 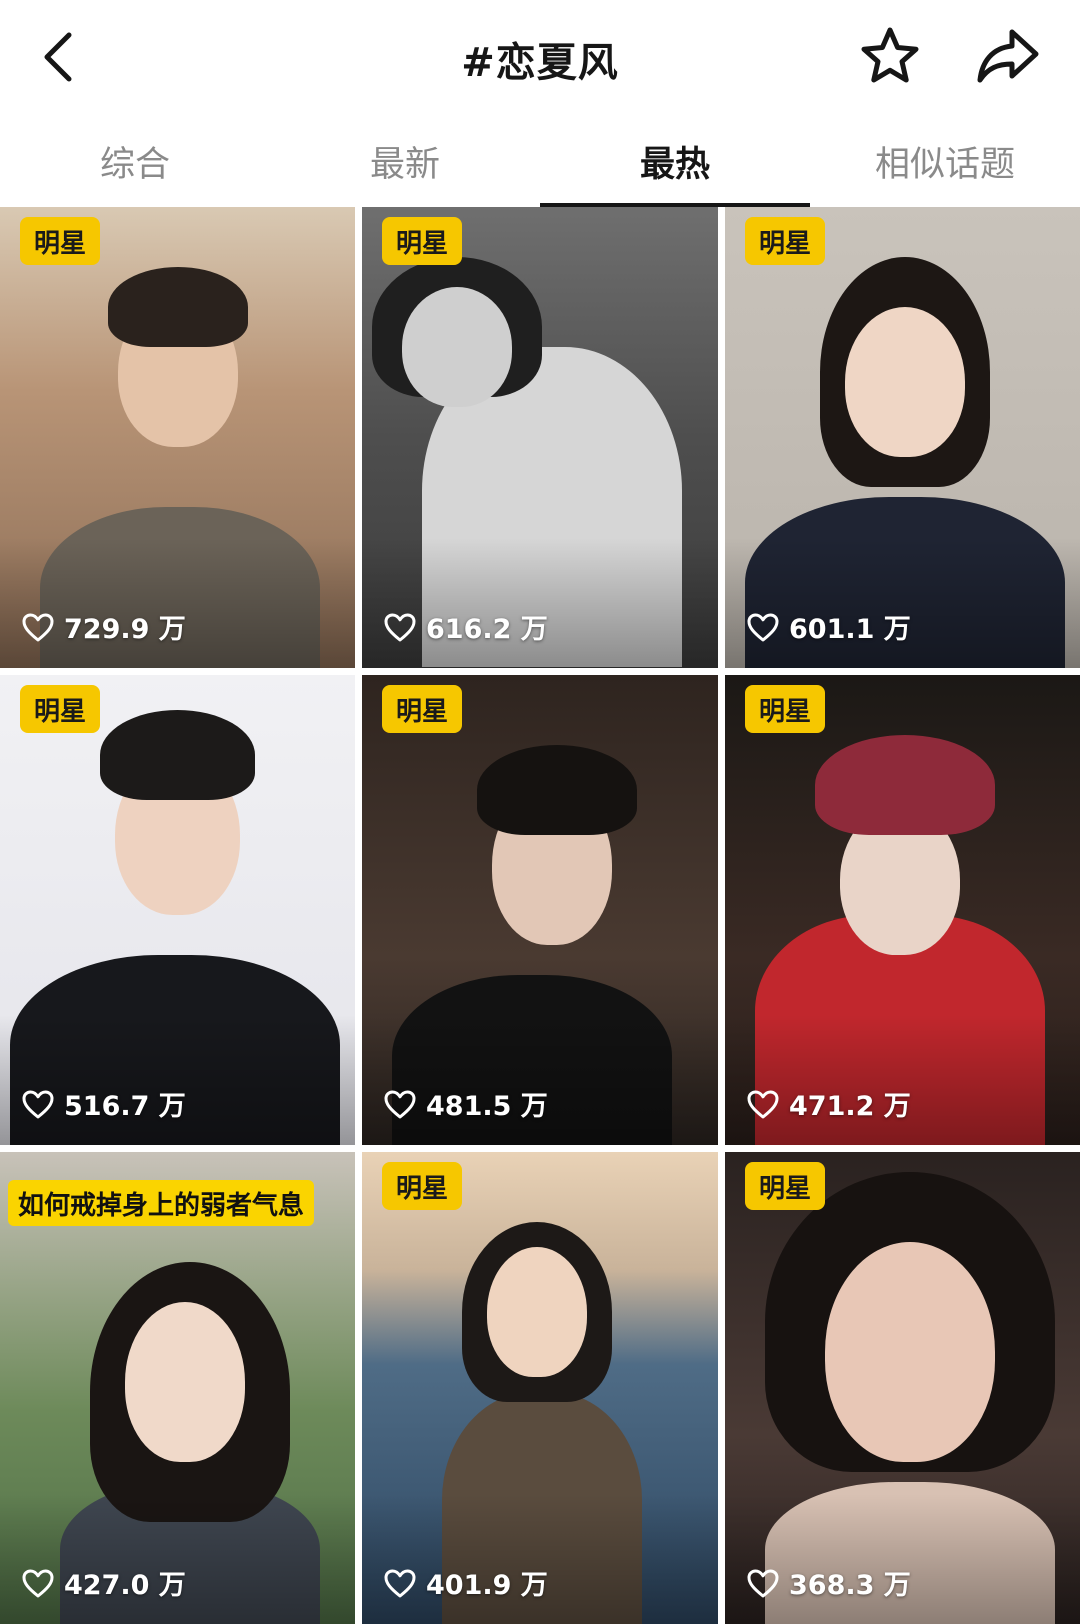 I want to click on favorite-button, so click(x=890, y=56).